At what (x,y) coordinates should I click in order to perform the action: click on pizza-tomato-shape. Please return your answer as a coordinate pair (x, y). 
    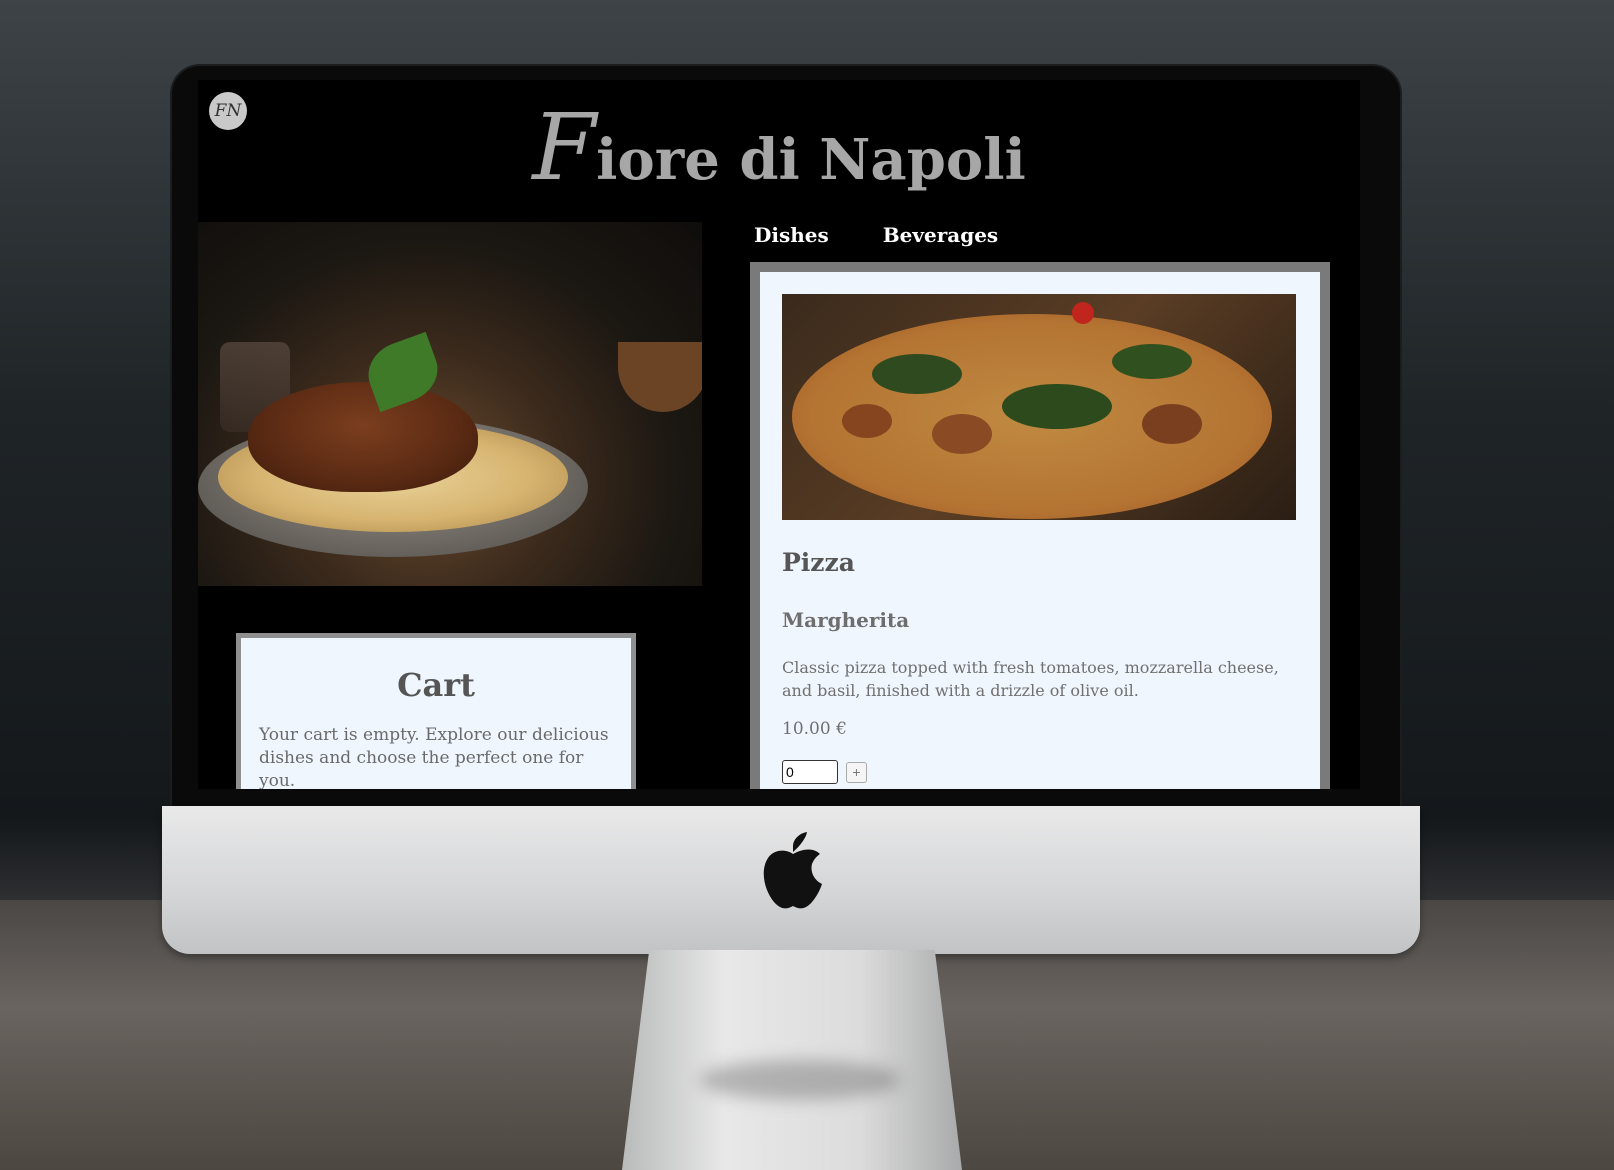
    Looking at the image, I should click on (1083, 313).